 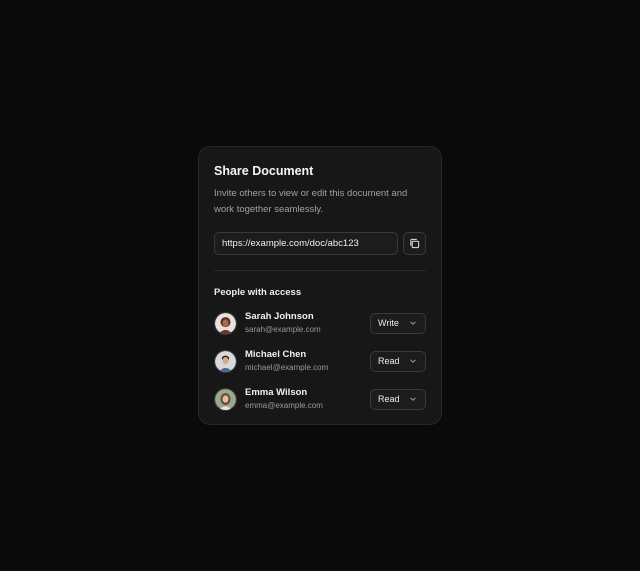 I want to click on person-email: emma@example.com, so click(x=284, y=405).